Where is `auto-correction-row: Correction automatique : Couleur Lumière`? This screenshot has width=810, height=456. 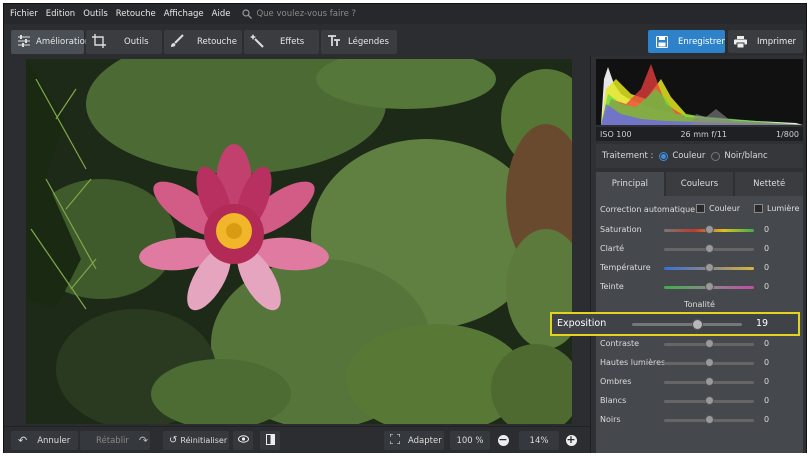
auto-correction-row: Correction automatique : Couleur Lumière is located at coordinates (699, 210).